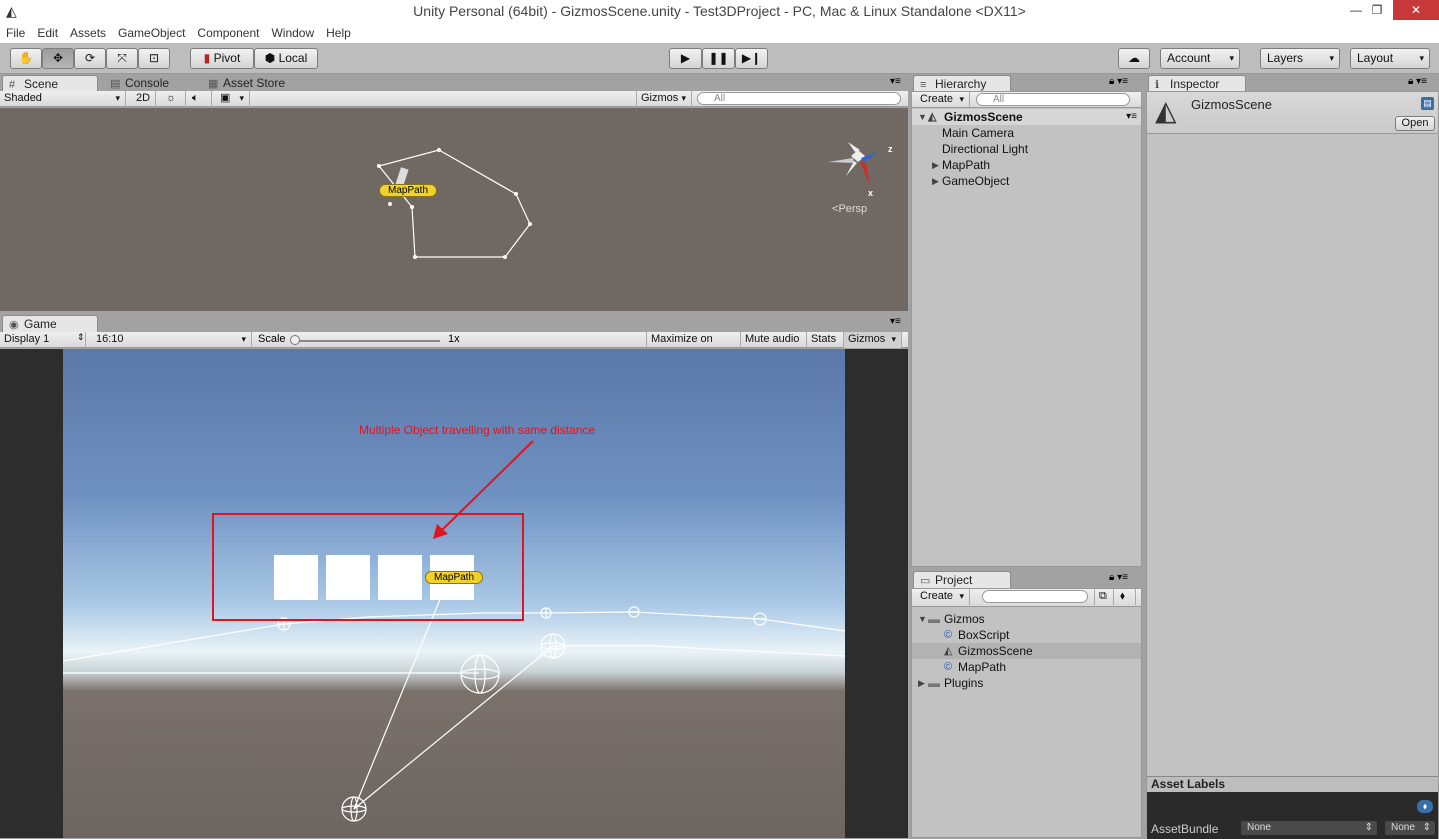  I want to click on tab-game: ◉ Game, so click(50, 323).